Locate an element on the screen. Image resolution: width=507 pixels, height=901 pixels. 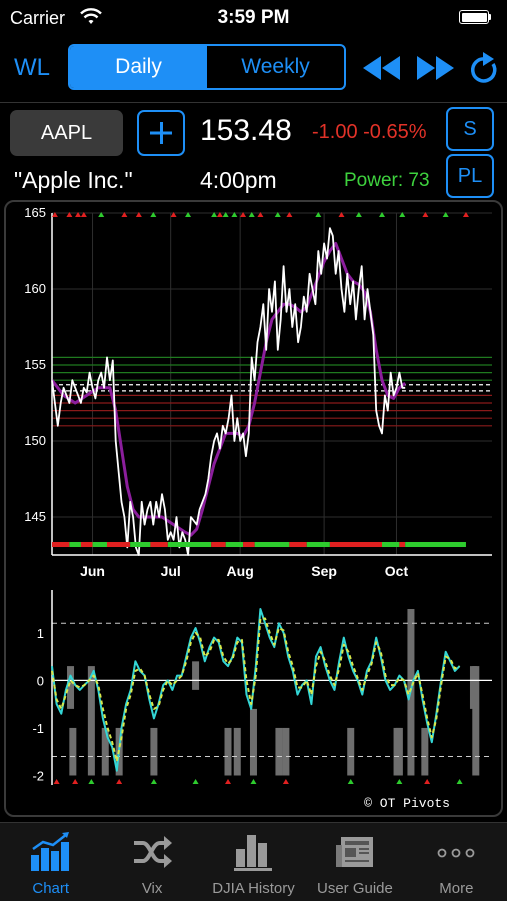
power-indicator: Power: 73 is located at coordinates (387, 180).